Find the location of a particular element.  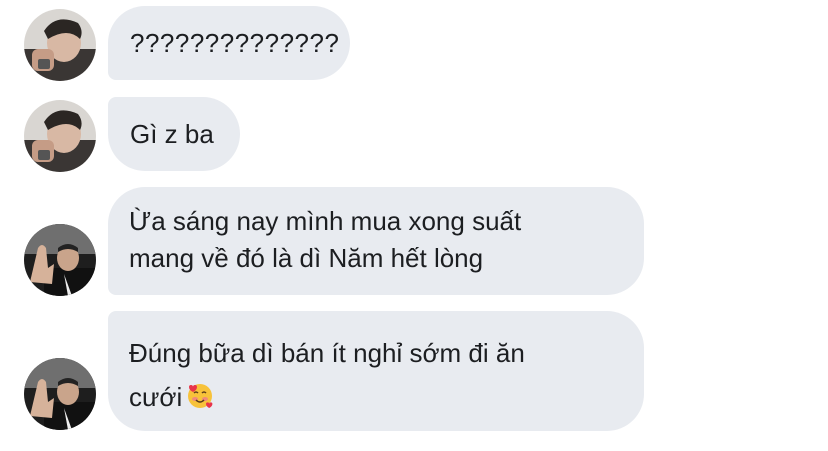

smiling-face-with-hearts-icon is located at coordinates (200, 393).